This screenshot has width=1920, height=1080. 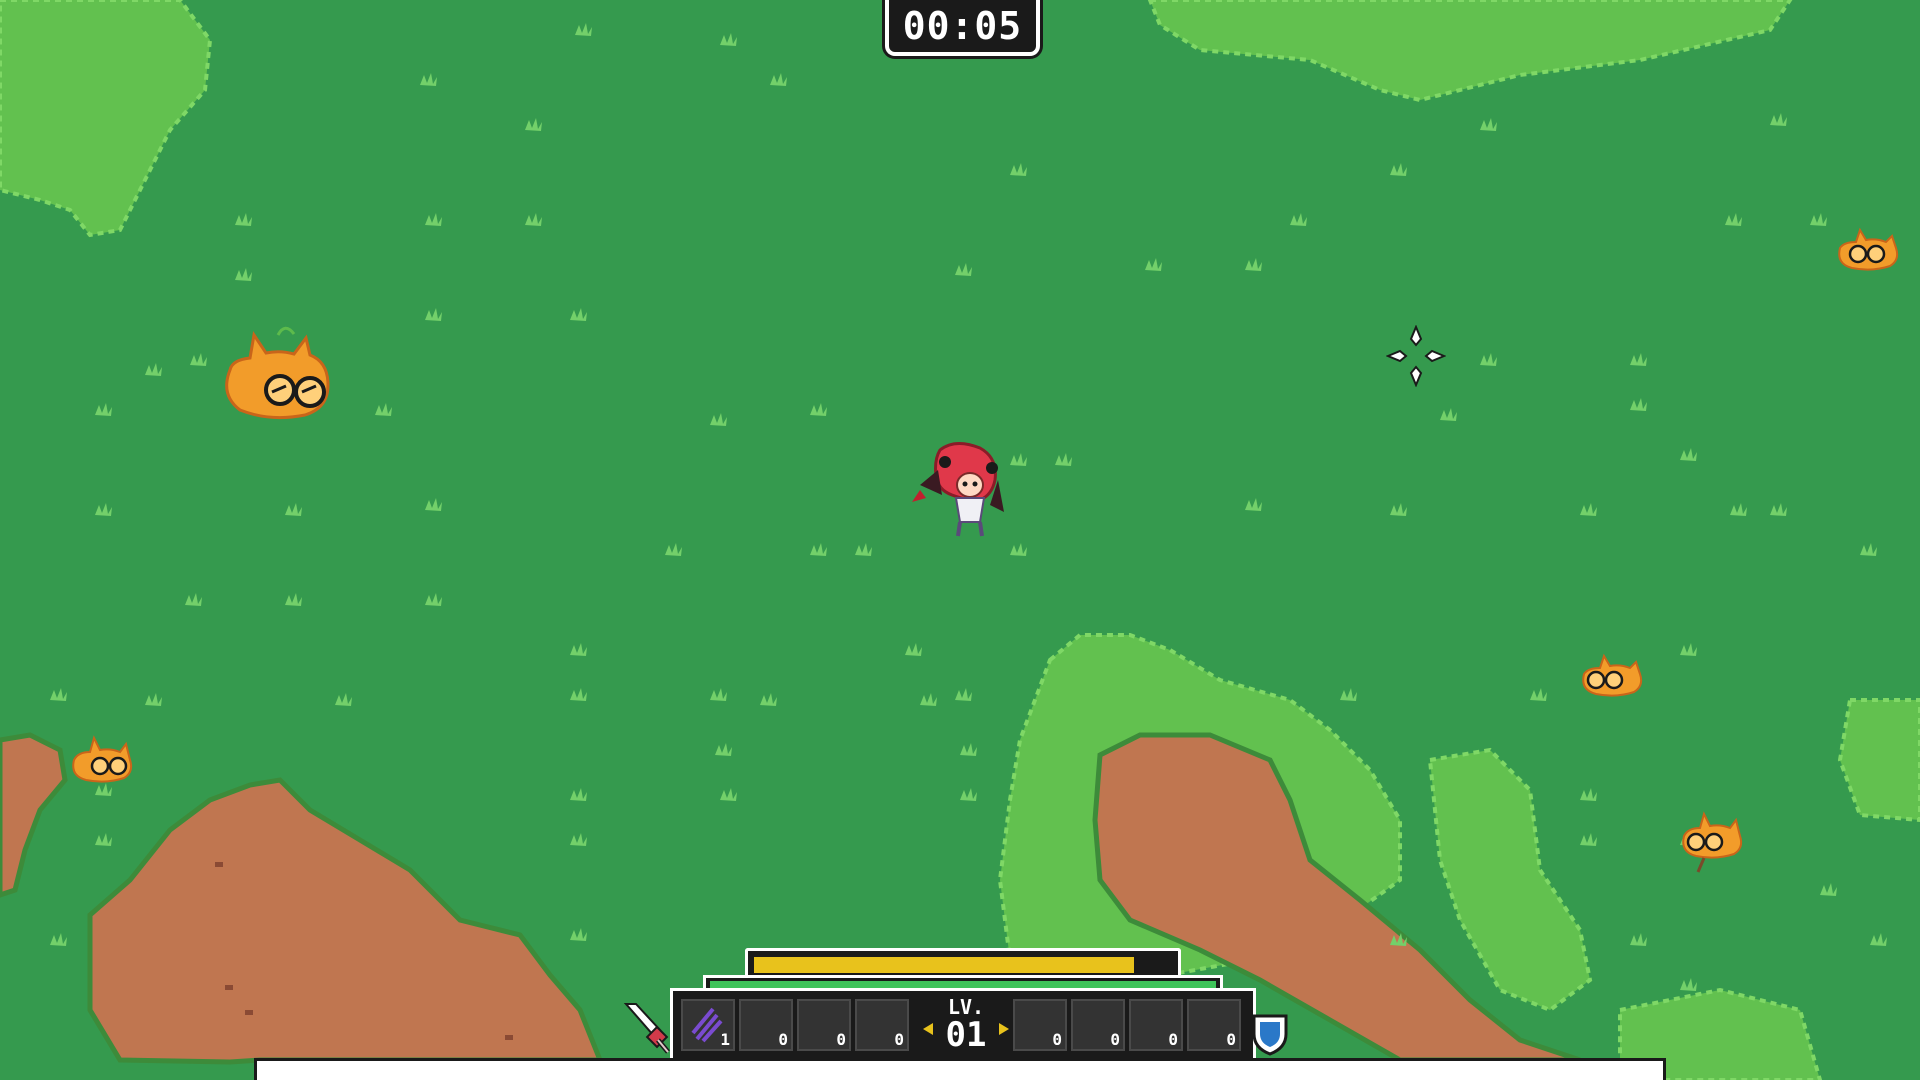 I want to click on weapon-slot-3: 0, so click(x=824, y=1025).